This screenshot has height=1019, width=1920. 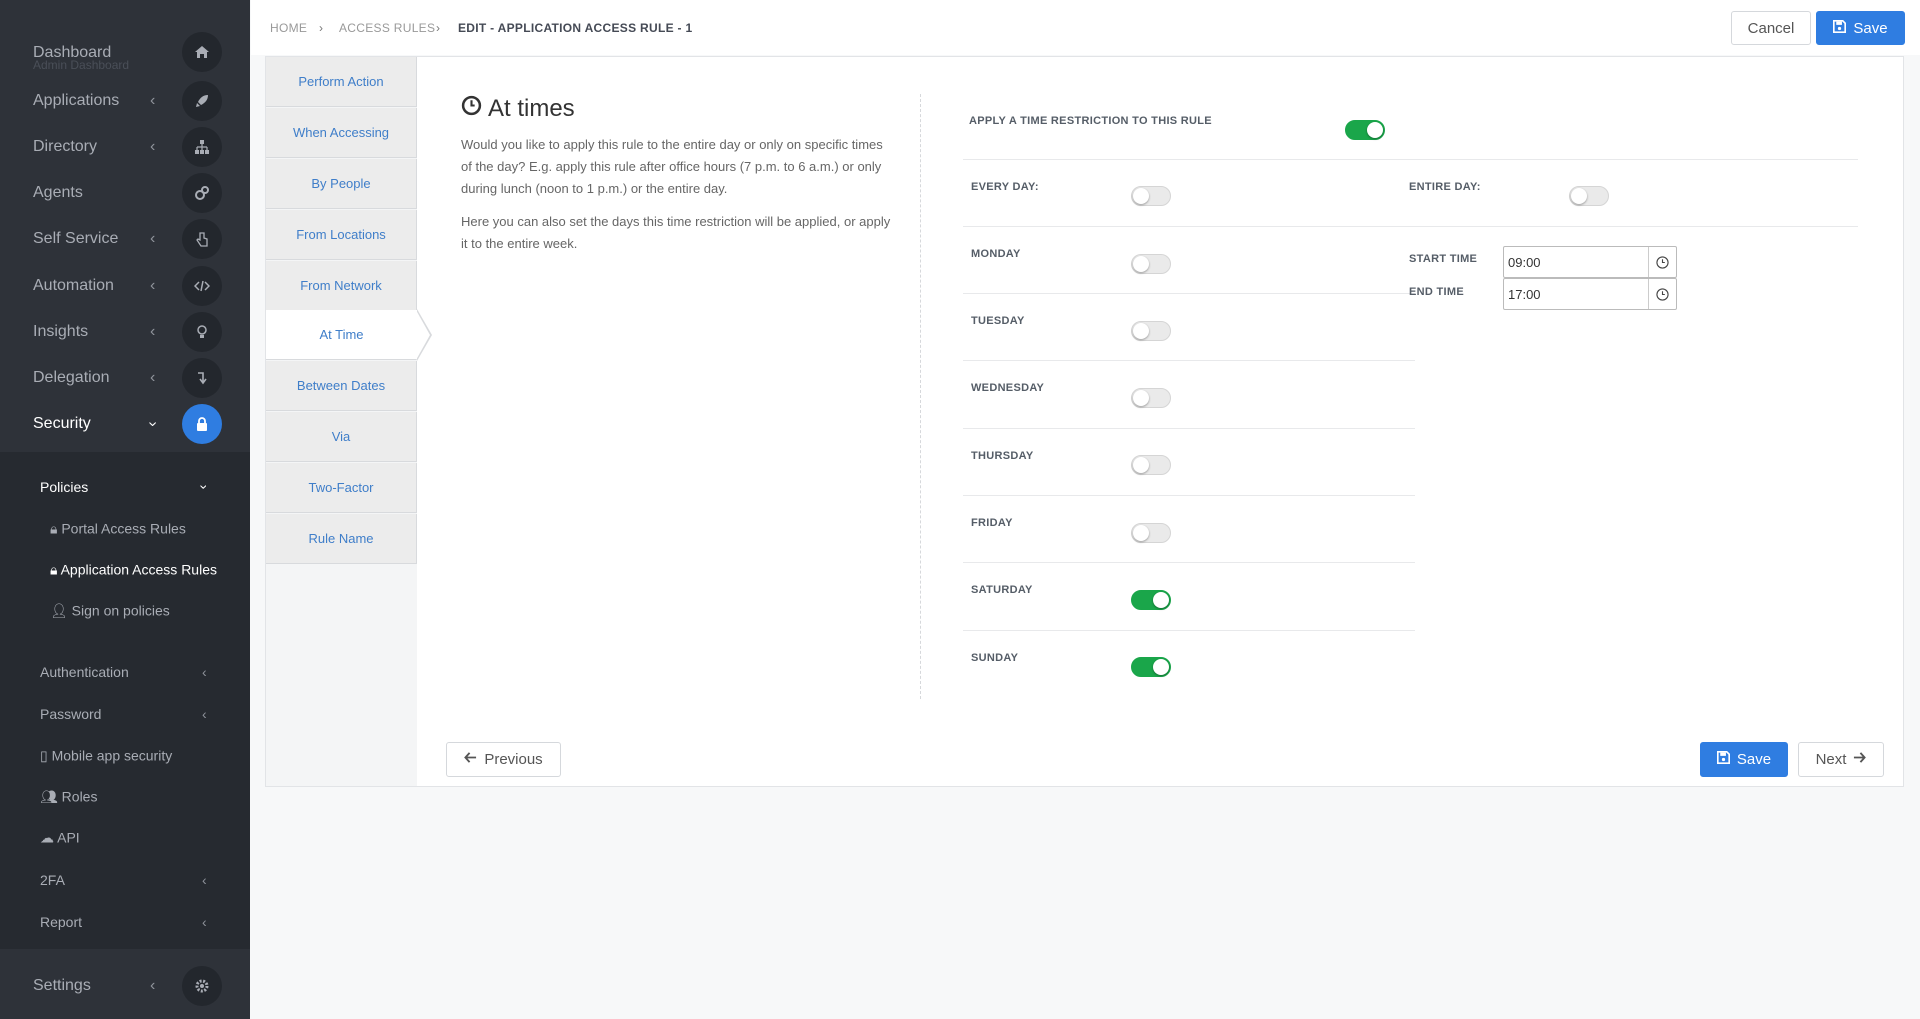 What do you see at coordinates (321, 28) in the screenshot?
I see `chevron-right-icon: ›` at bounding box center [321, 28].